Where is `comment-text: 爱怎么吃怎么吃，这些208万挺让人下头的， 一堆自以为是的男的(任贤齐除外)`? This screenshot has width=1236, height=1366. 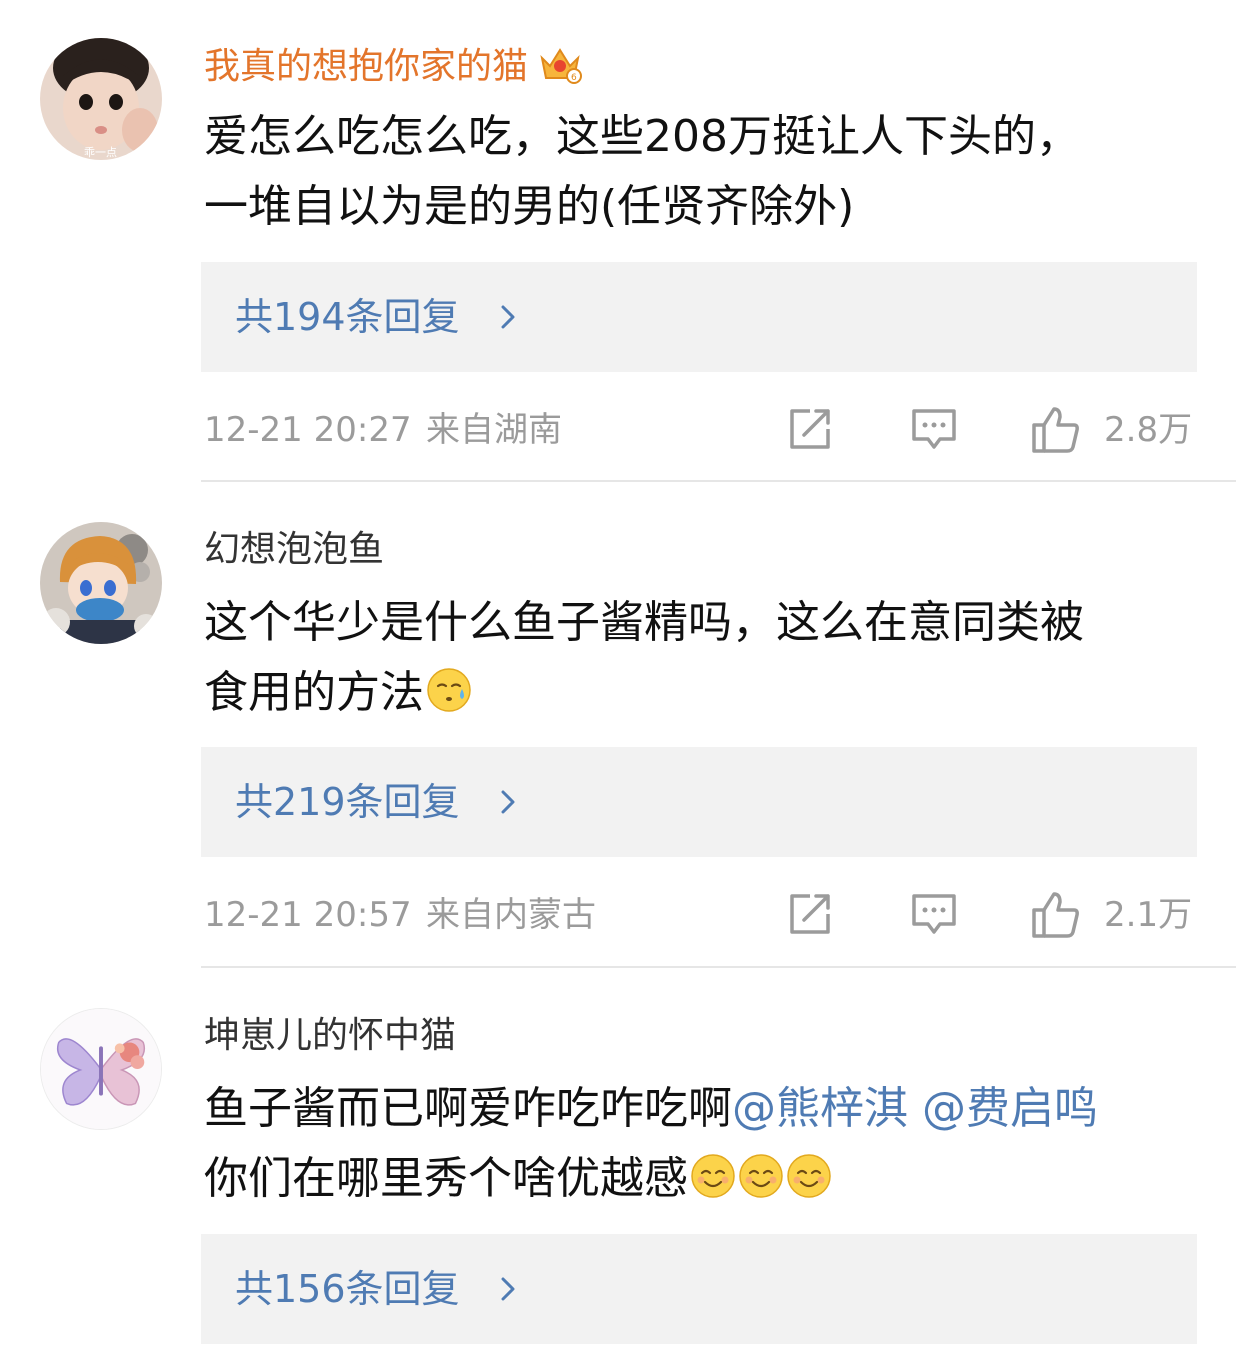
comment-text: 爱怎么吃怎么吃，这些208万挺让人下头的， 一堆自以为是的男的(任贤齐除外) is located at coordinates (704, 172).